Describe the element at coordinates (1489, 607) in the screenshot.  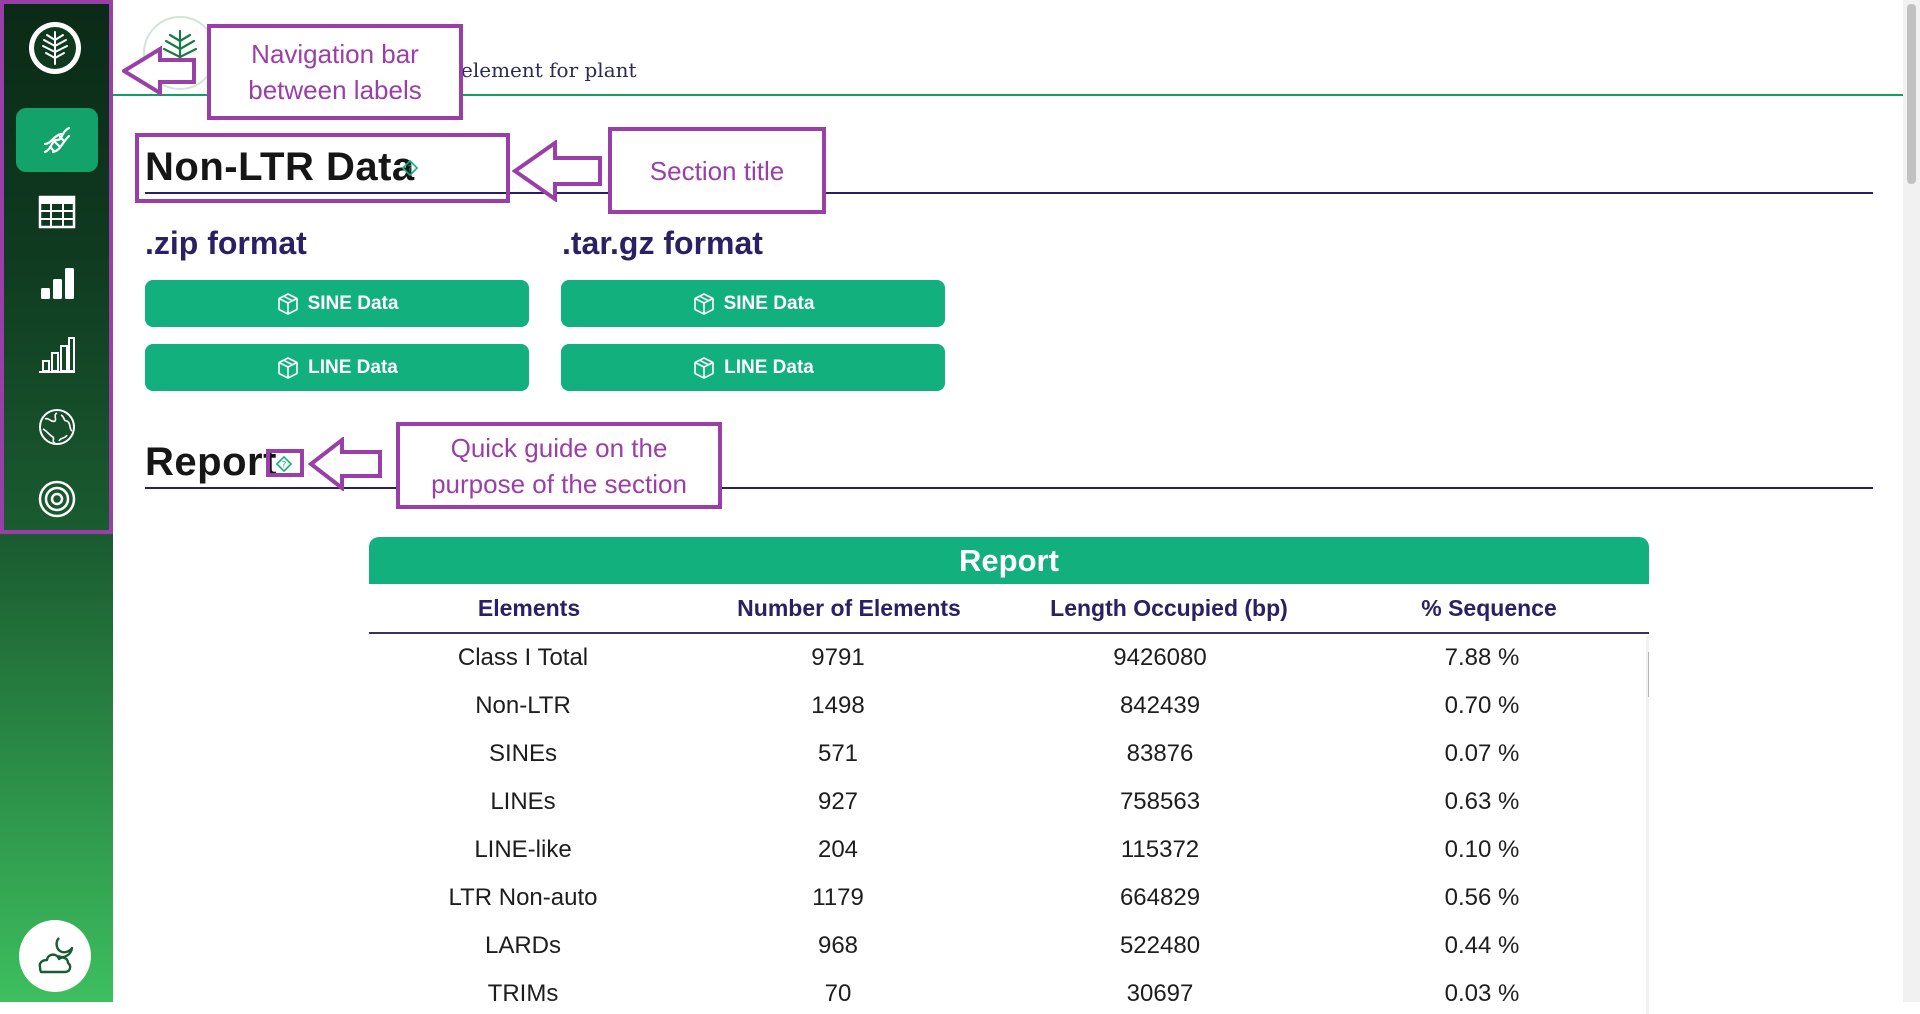
I see `column-header: % Sequence` at that location.